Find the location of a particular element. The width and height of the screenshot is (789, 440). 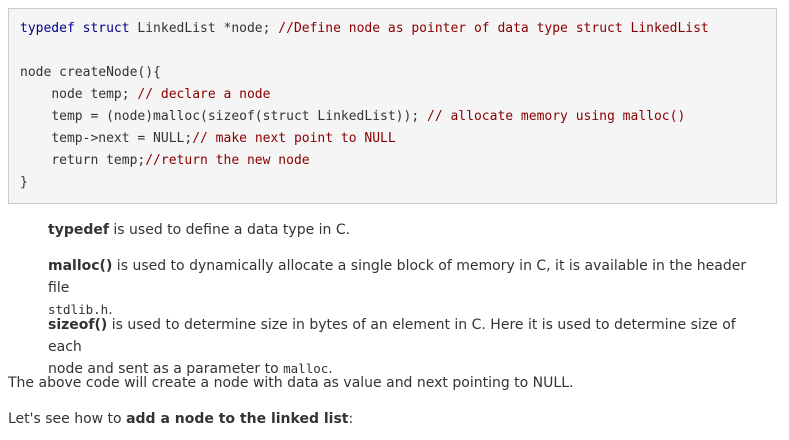

code-text: return temp; is located at coordinates (98, 160).